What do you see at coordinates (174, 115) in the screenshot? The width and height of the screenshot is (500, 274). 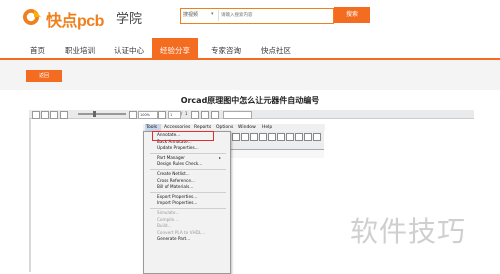 I see `page-number-field: 1` at bounding box center [174, 115].